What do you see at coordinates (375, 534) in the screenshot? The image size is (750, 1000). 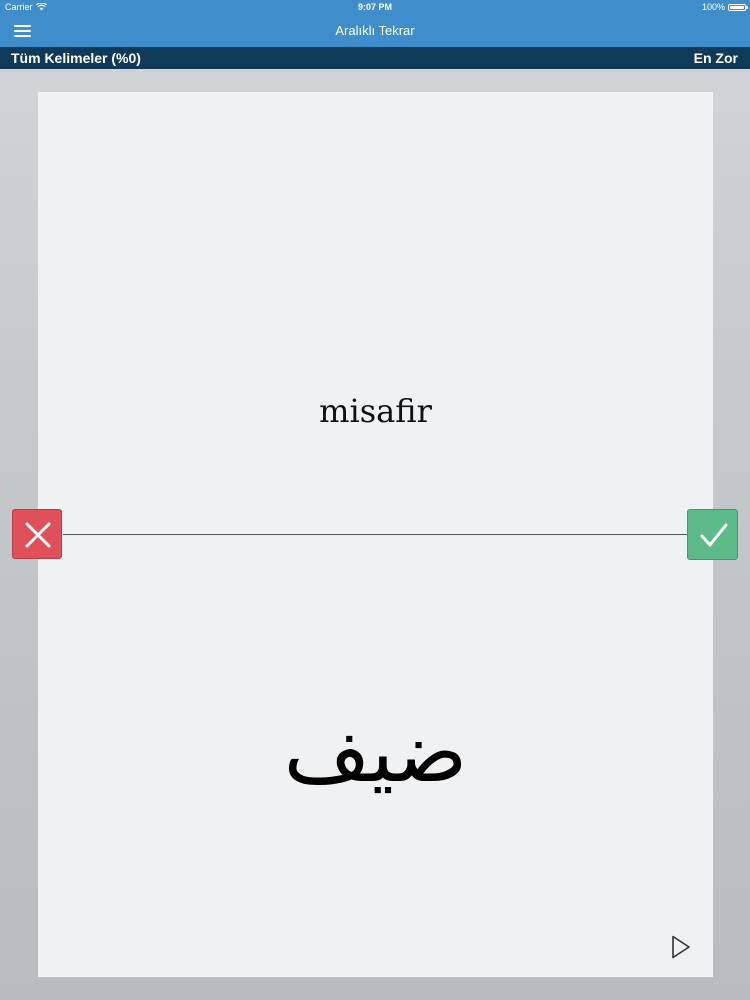 I see `card-divider` at bounding box center [375, 534].